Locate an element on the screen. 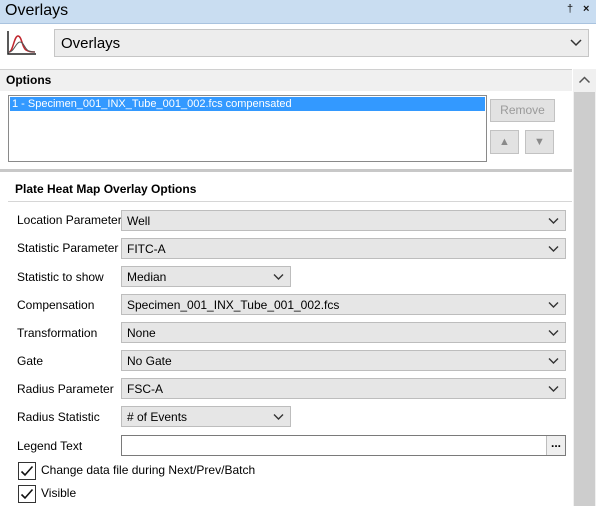 This screenshot has width=596, height=506. overlay-type-select: Overlays is located at coordinates (321, 43).